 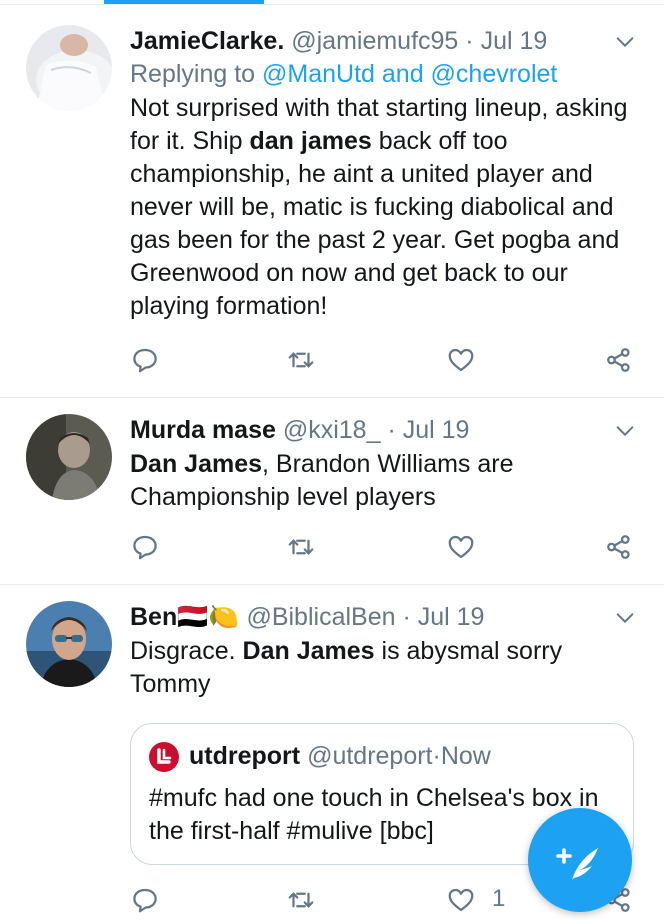 I want to click on replying-to-label: Replying to, so click(x=193, y=74).